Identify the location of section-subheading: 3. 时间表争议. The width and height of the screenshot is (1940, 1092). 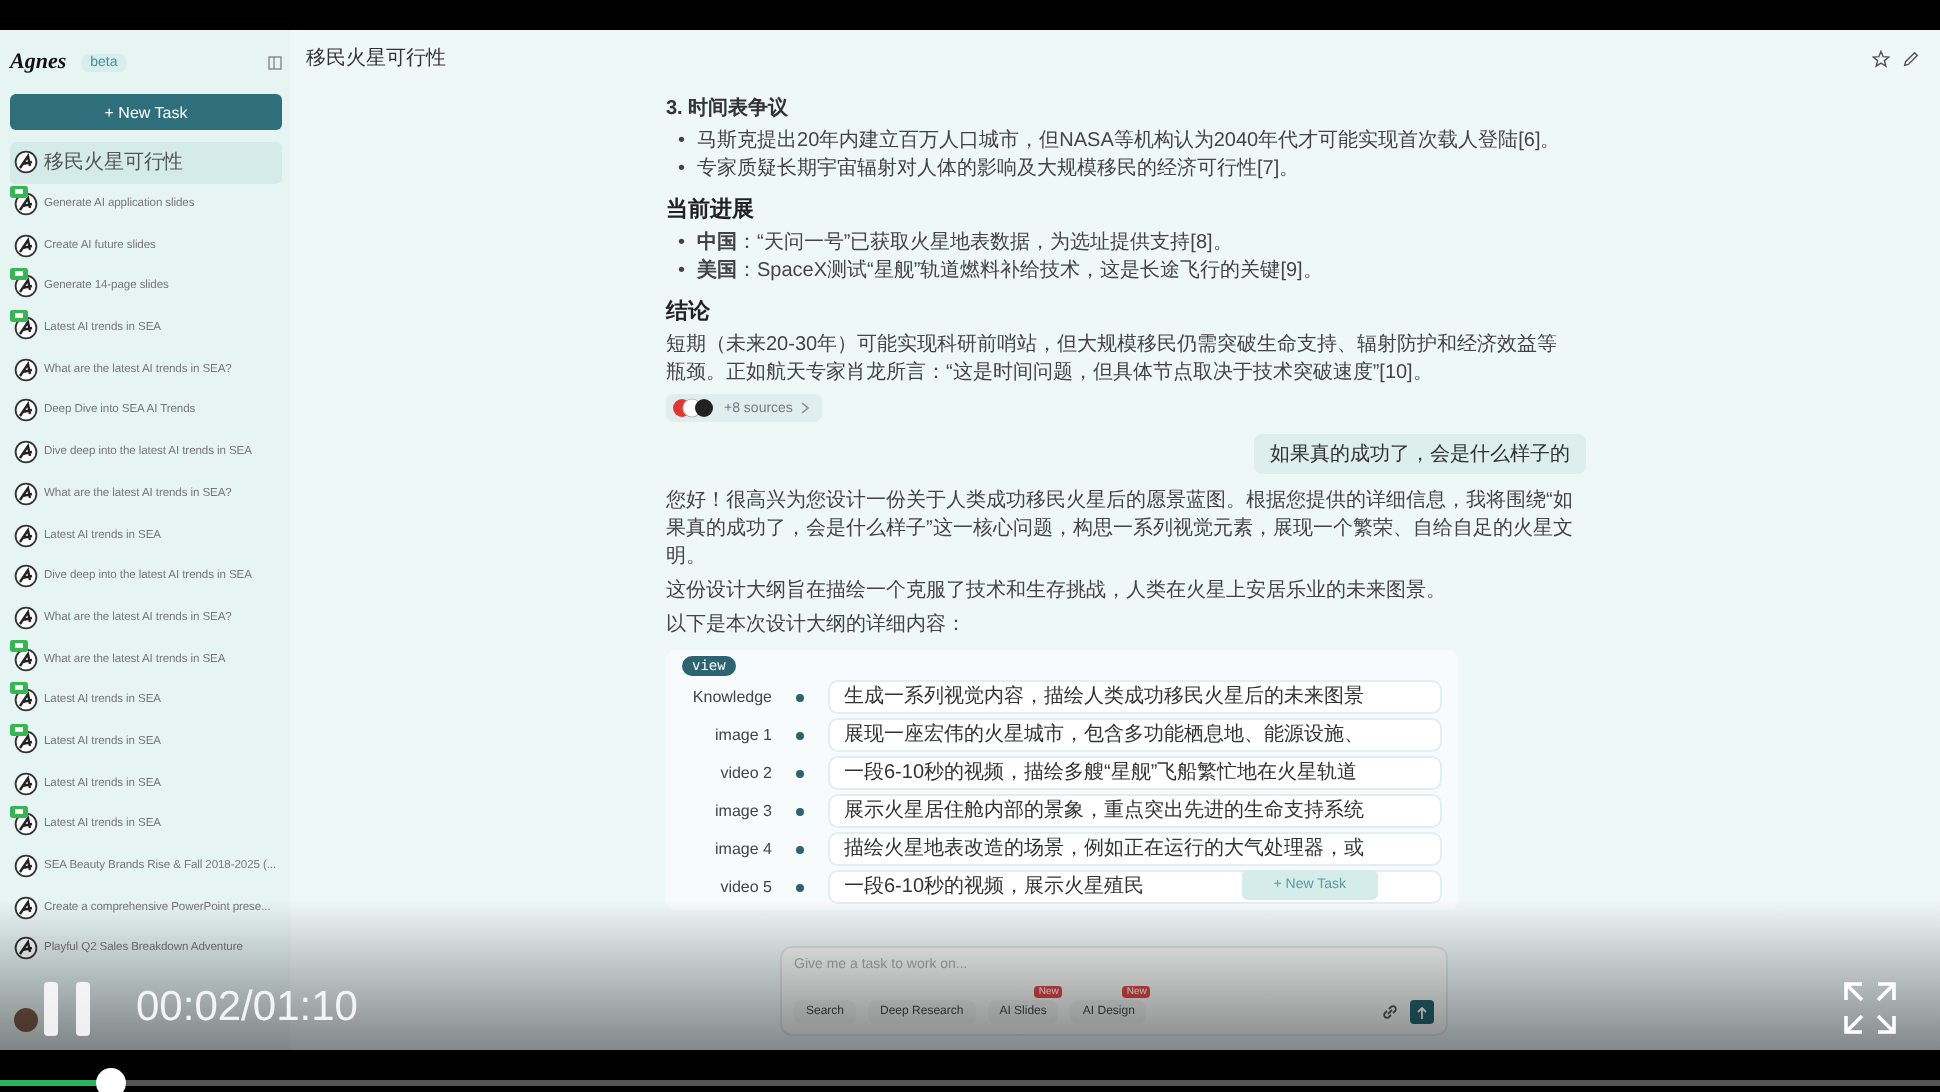
(728, 108).